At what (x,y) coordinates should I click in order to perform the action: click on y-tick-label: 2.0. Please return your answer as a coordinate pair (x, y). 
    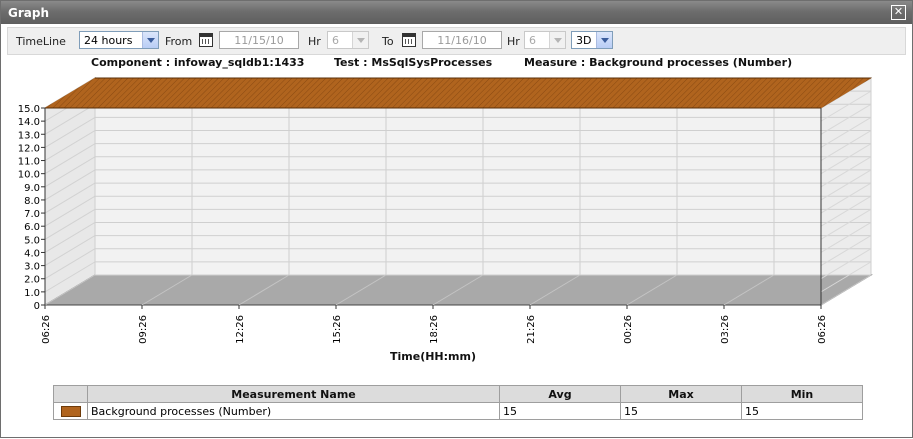
    Looking at the image, I should click on (32, 280).